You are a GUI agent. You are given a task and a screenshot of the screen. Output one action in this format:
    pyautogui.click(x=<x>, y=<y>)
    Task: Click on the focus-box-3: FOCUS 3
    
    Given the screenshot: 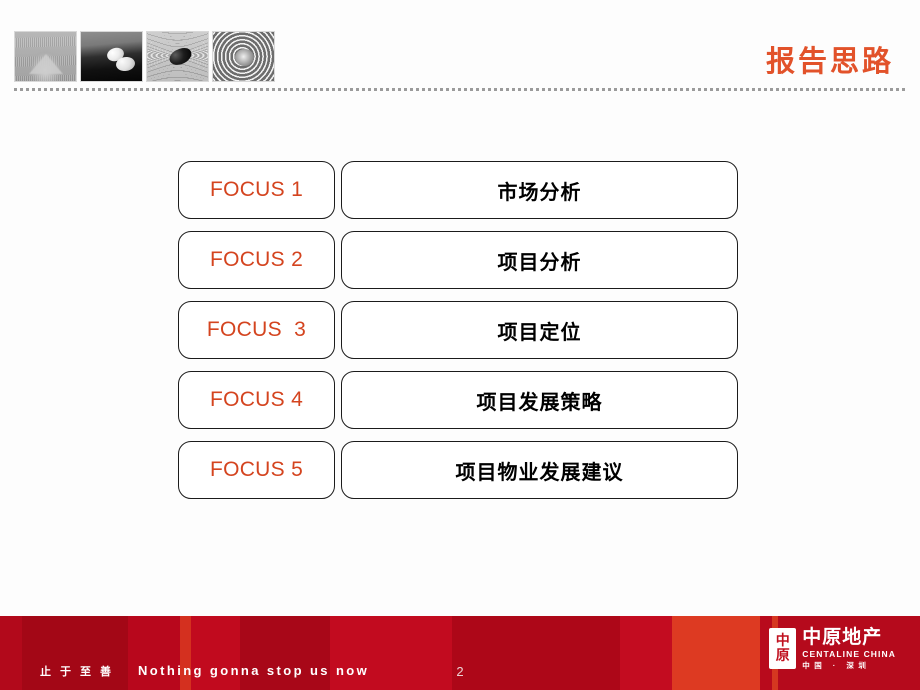 What is the action you would take?
    pyautogui.click(x=256, y=330)
    